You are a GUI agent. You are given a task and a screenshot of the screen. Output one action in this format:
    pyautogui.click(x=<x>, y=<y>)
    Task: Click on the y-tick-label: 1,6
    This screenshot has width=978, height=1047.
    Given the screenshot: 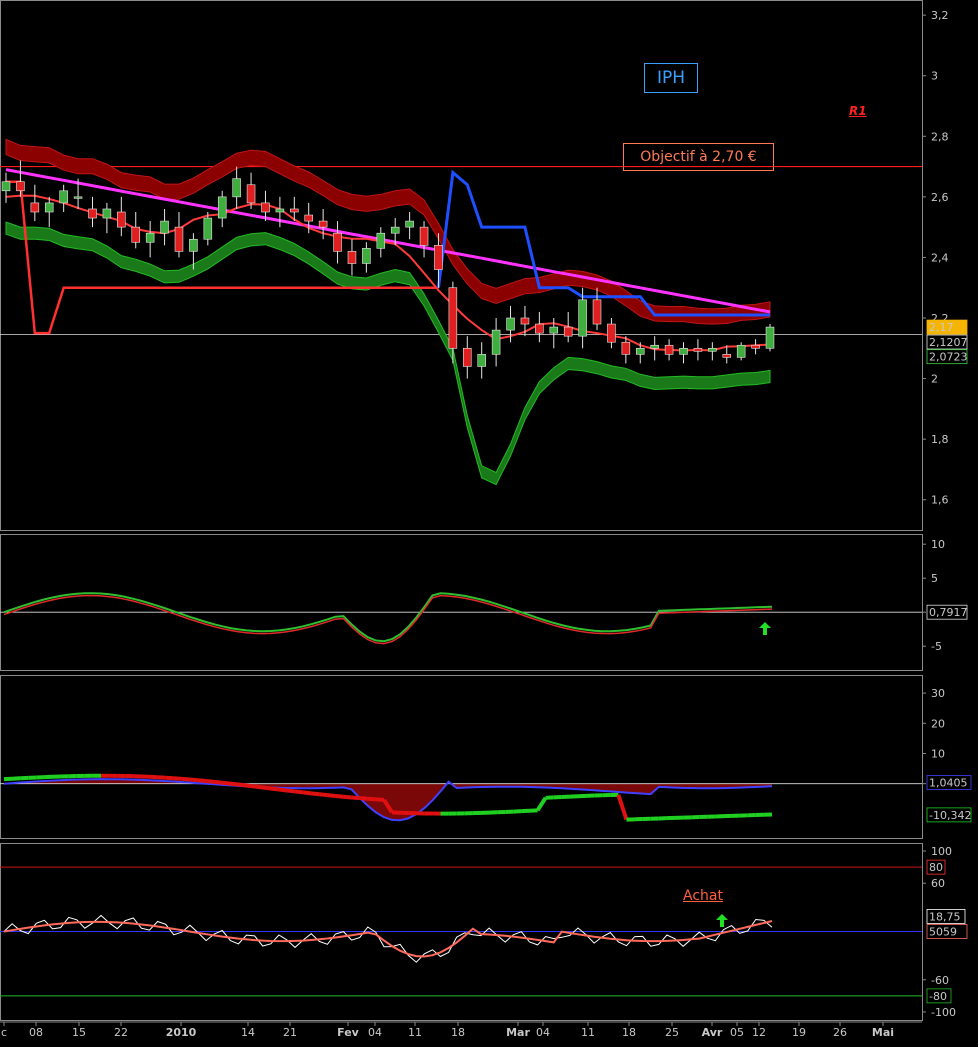 What is the action you would take?
    pyautogui.click(x=940, y=500)
    